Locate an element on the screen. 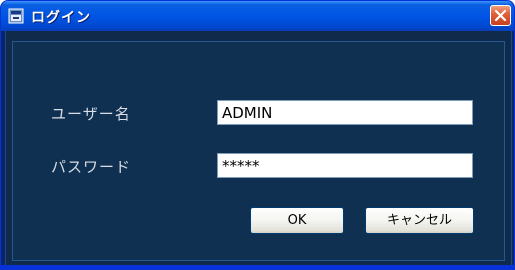 The height and width of the screenshot is (270, 515). title-bar: ログイン is located at coordinates (257, 16).